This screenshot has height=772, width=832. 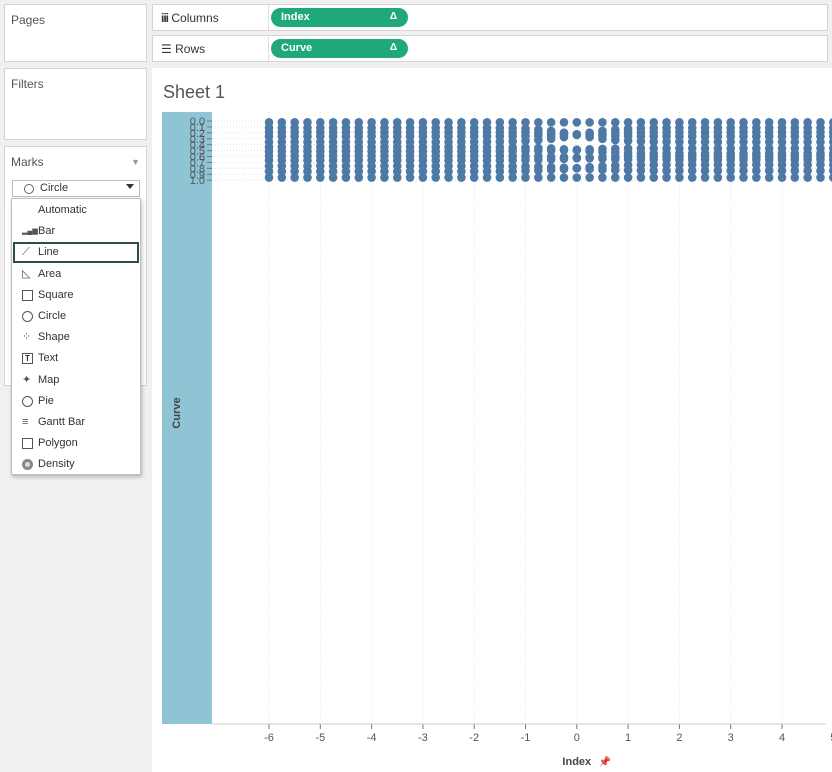 What do you see at coordinates (490, 48) in the screenshot?
I see `rows-shelf: ☰ Rows Curve Δ` at bounding box center [490, 48].